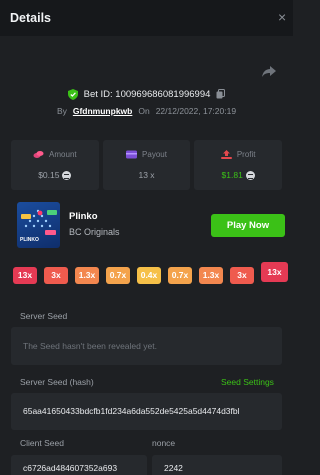 This screenshot has width=320, height=475. Describe the element at coordinates (94, 232) in the screenshot. I see `game-provider: BC Originals` at that location.